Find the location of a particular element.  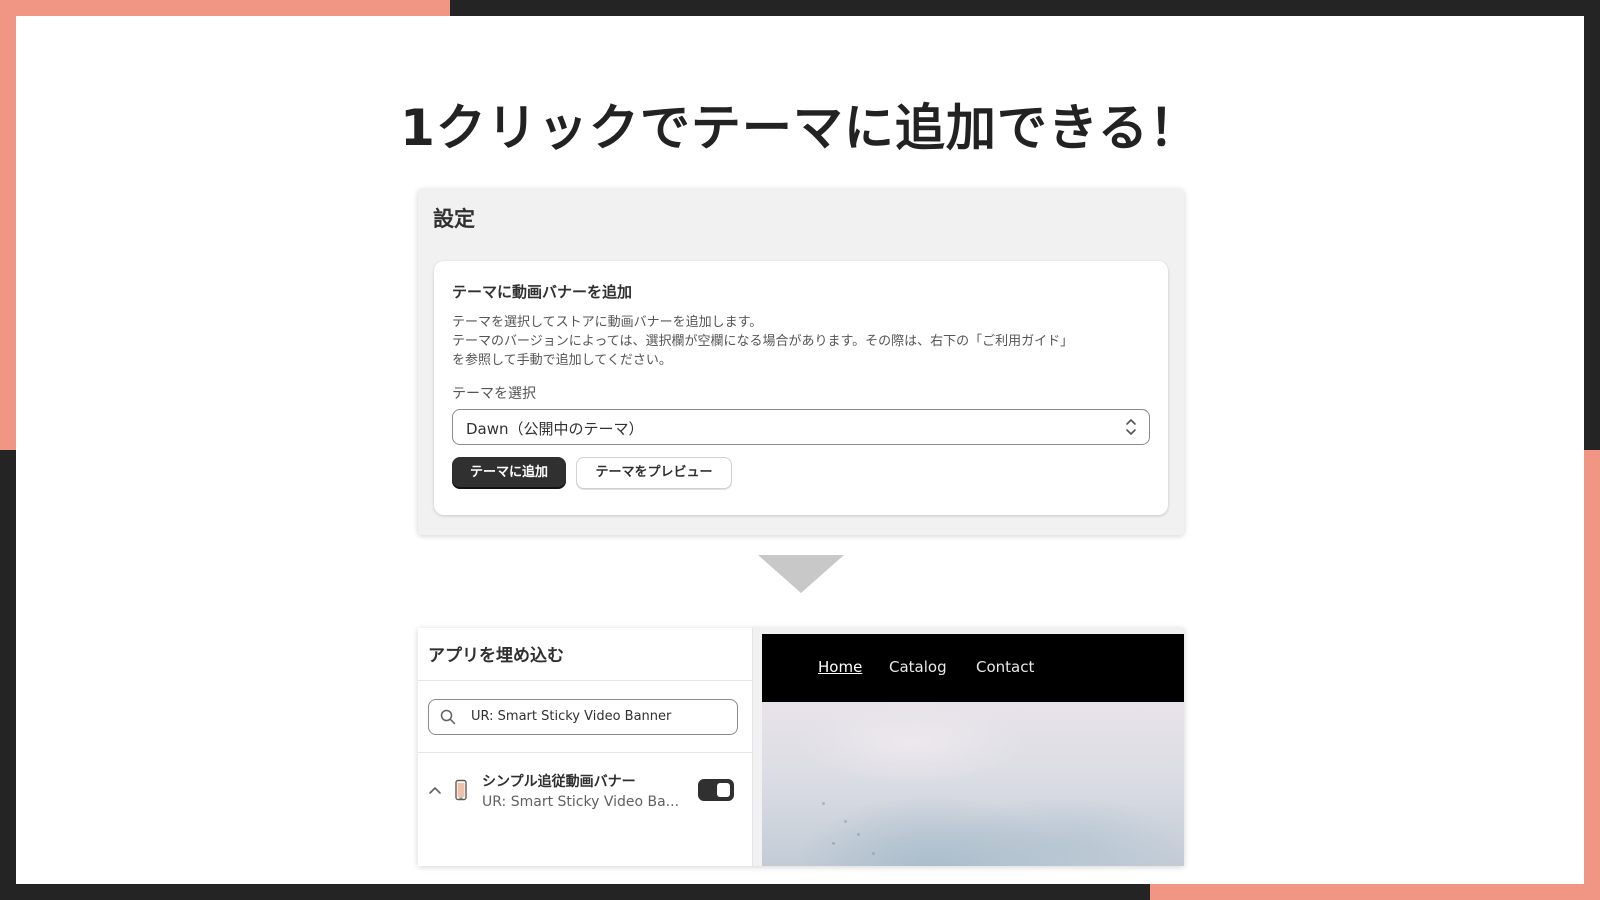

search-input: UR: Smart Sticky Video Banner is located at coordinates (583, 717).